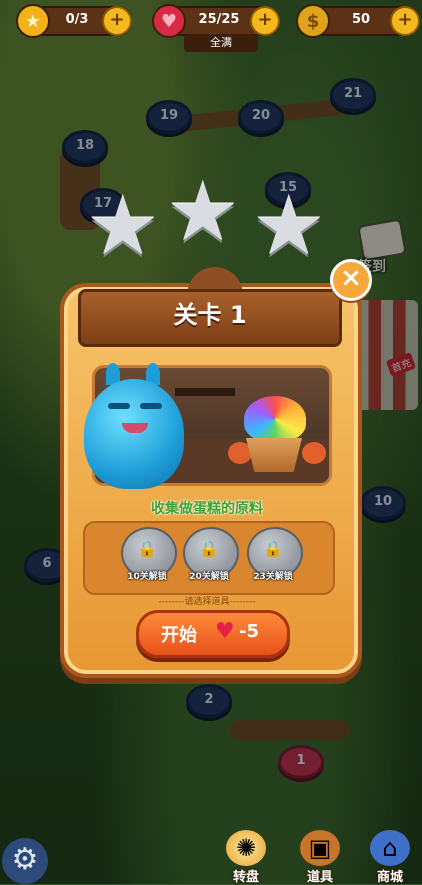 Image resolution: width=422 pixels, height=885 pixels. Describe the element at coordinates (213, 634) in the screenshot. I see `start-button: 开始 ♥ -5` at that location.